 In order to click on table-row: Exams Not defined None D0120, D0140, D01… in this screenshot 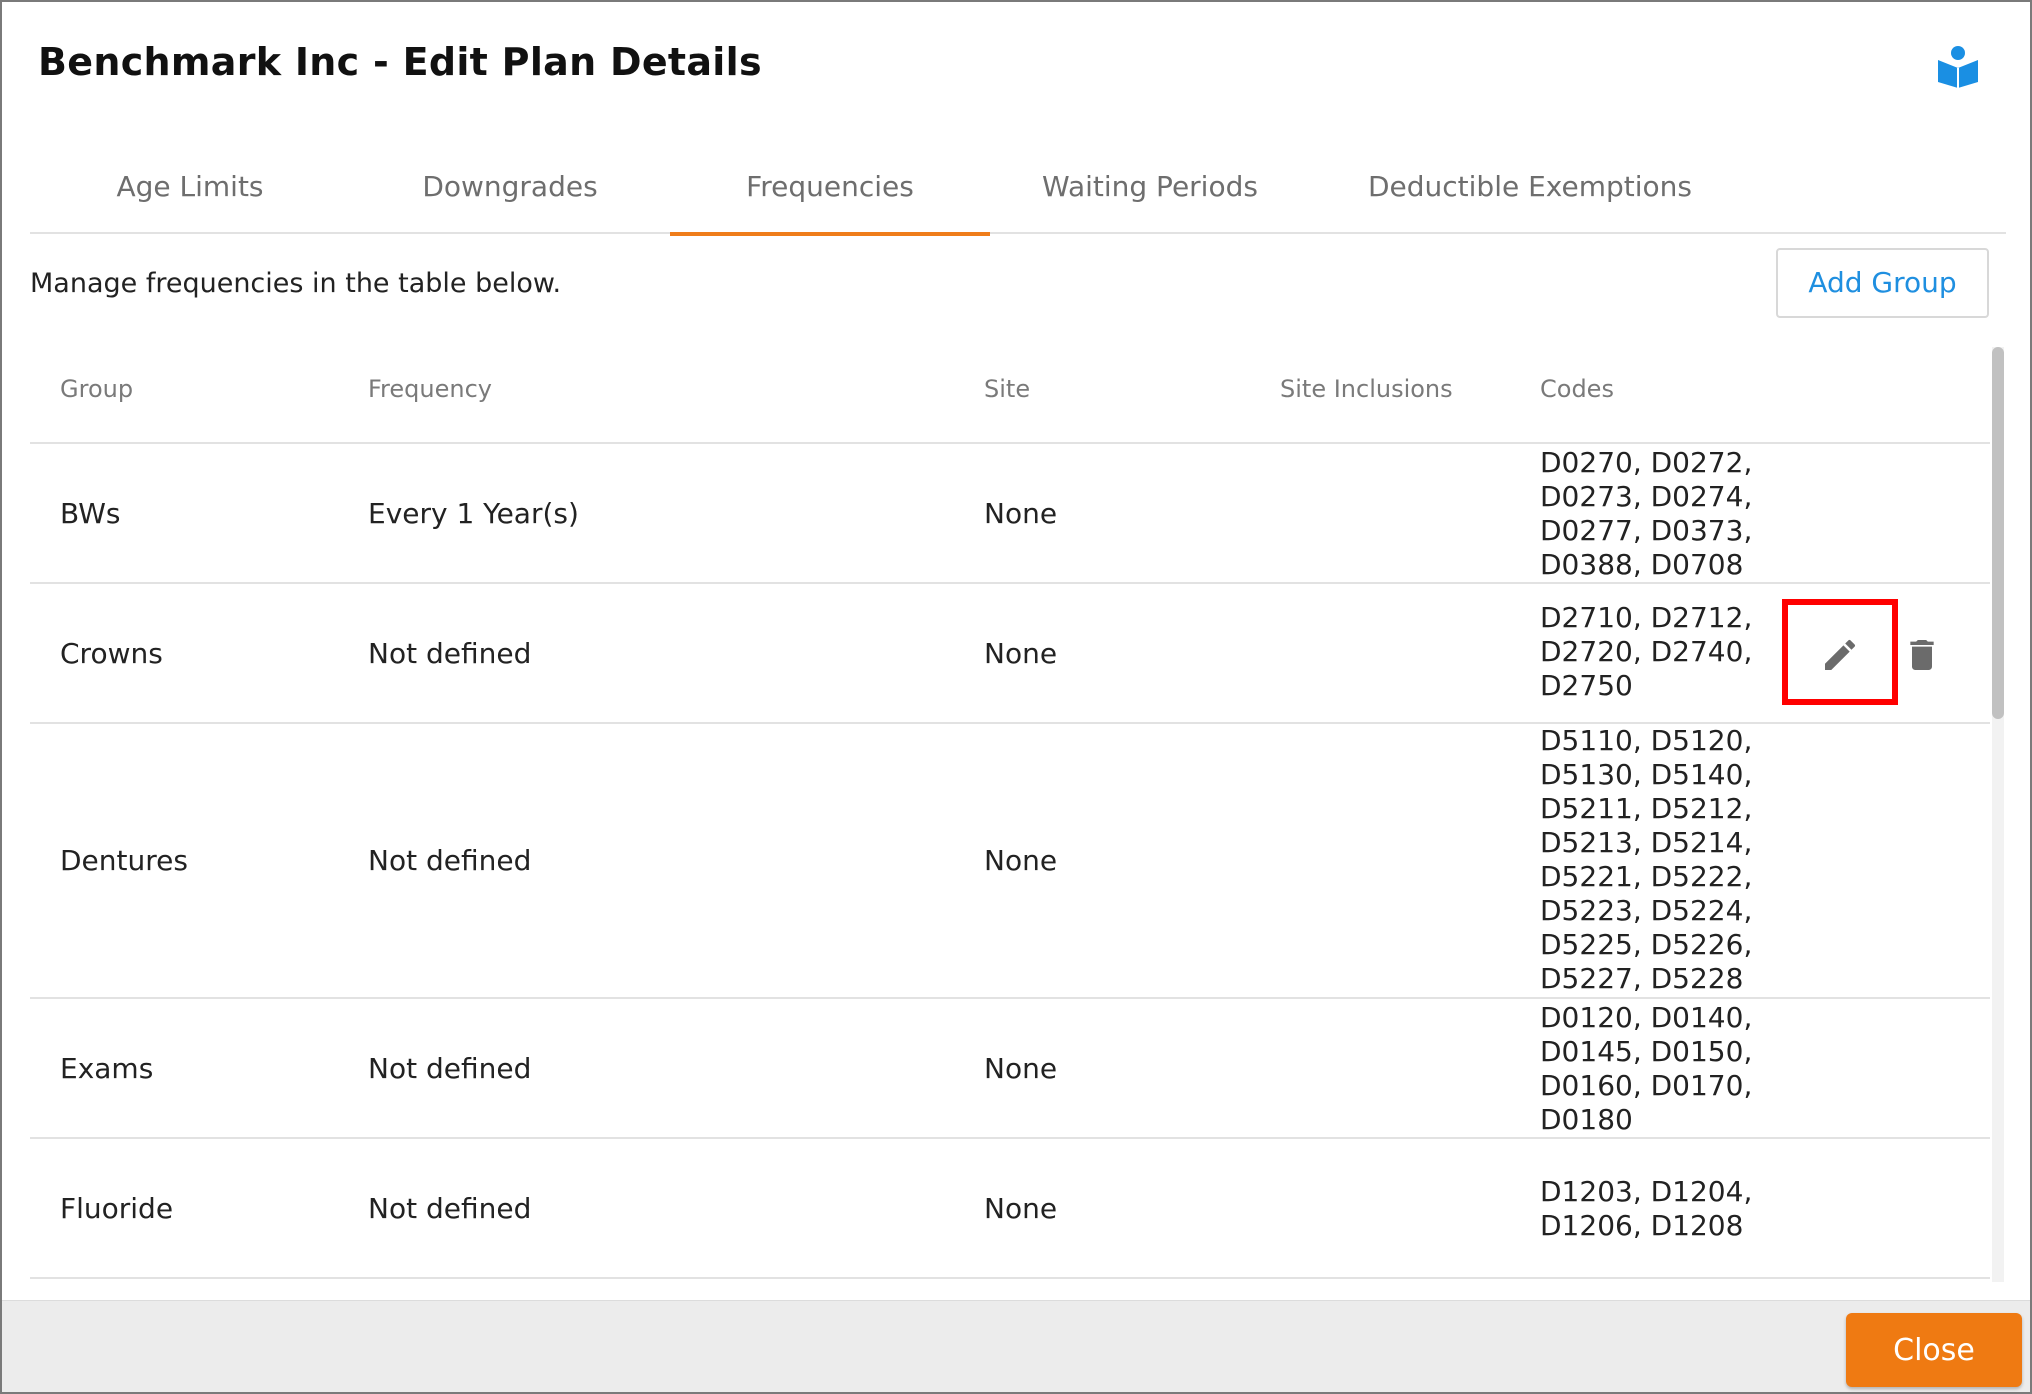, I will do `click(1010, 1069)`.